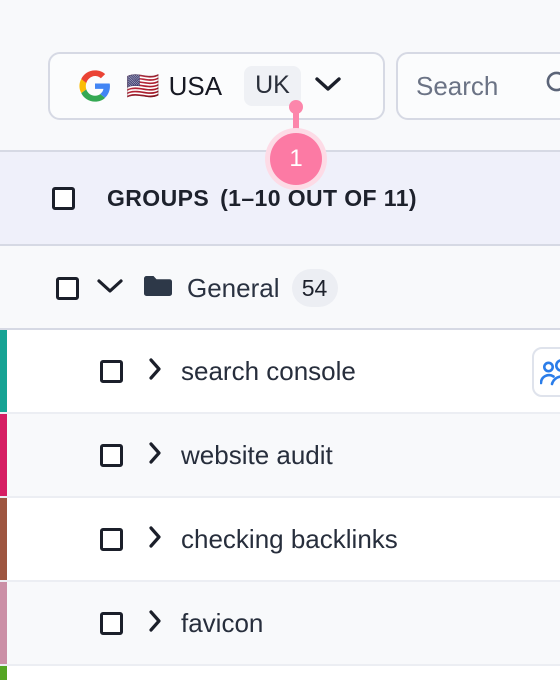 This screenshot has width=560, height=680. I want to click on group-name-label: General, so click(233, 287).